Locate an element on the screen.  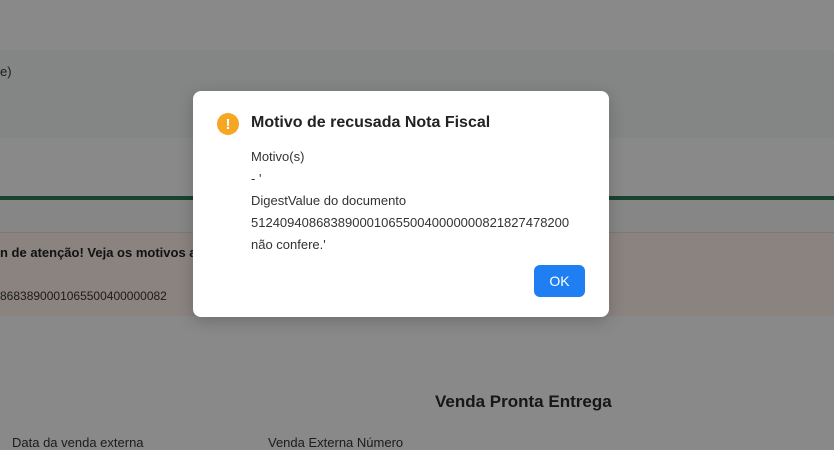
warning-icon: ! is located at coordinates (228, 124).